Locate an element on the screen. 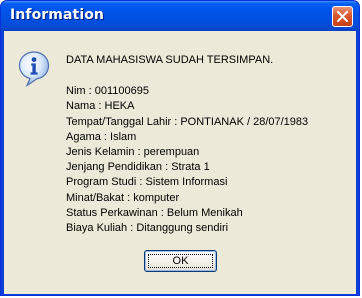 The width and height of the screenshot is (362, 298). close-icon is located at coordinates (342, 16).